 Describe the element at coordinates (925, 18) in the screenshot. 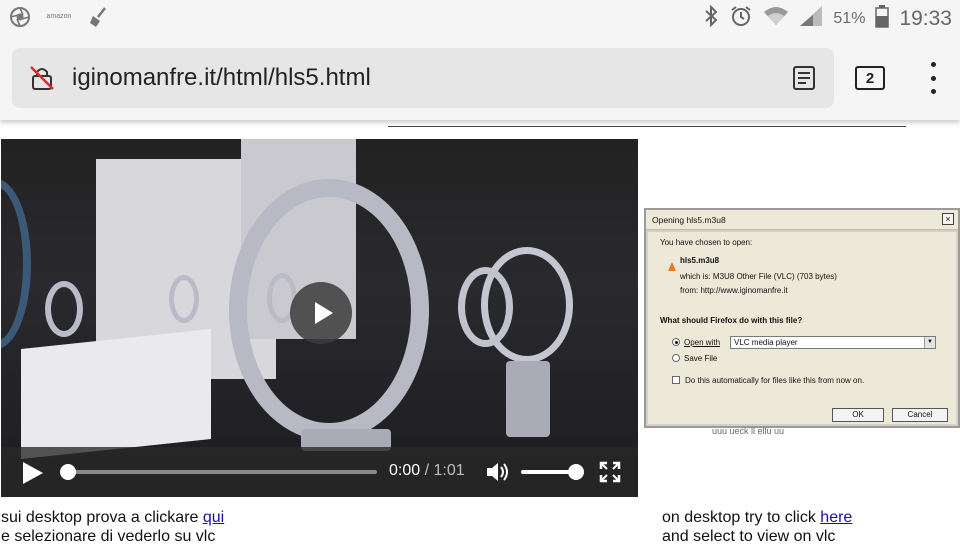

I see `clock: 19:33` at that location.